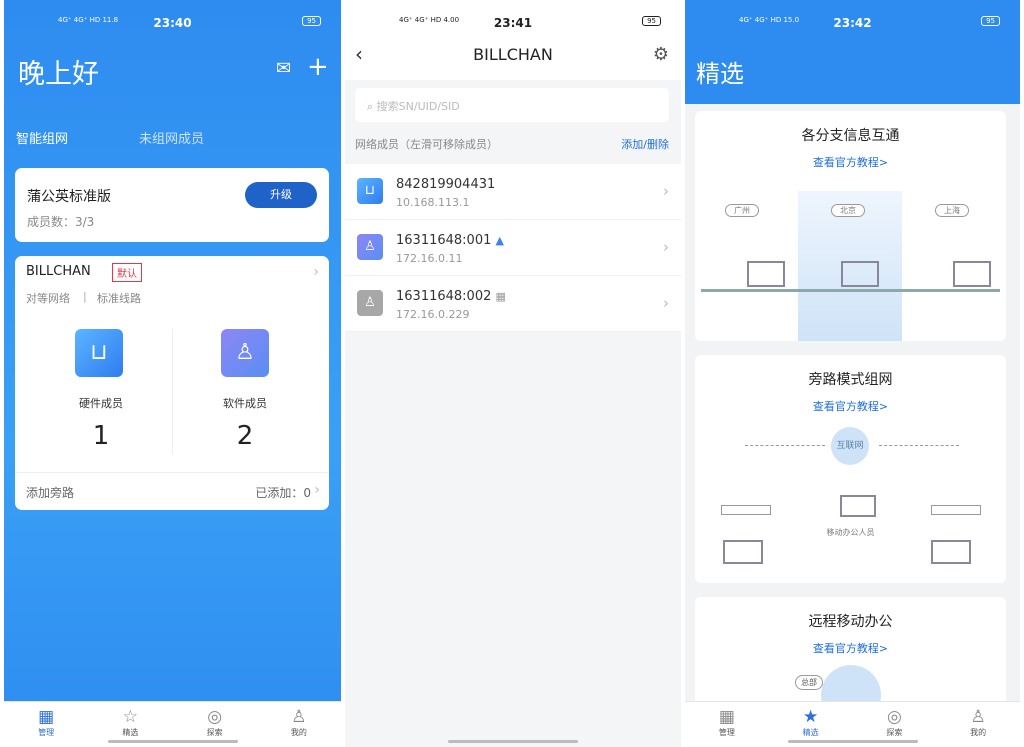  I want to click on network-type: 对等网络, so click(48, 298).